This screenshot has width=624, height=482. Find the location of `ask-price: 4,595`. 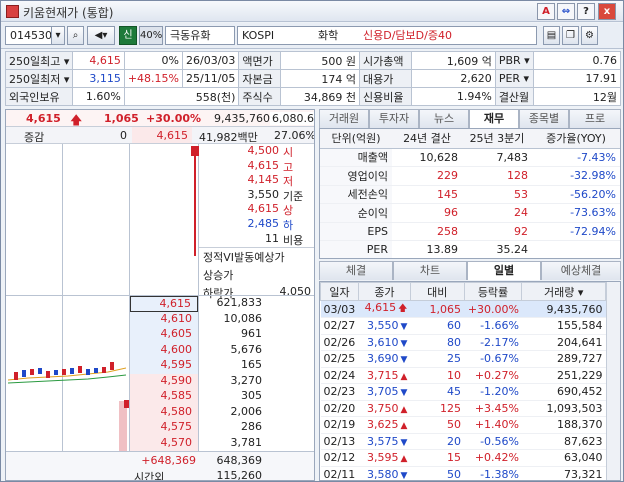

ask-price: 4,595 is located at coordinates (164, 366).